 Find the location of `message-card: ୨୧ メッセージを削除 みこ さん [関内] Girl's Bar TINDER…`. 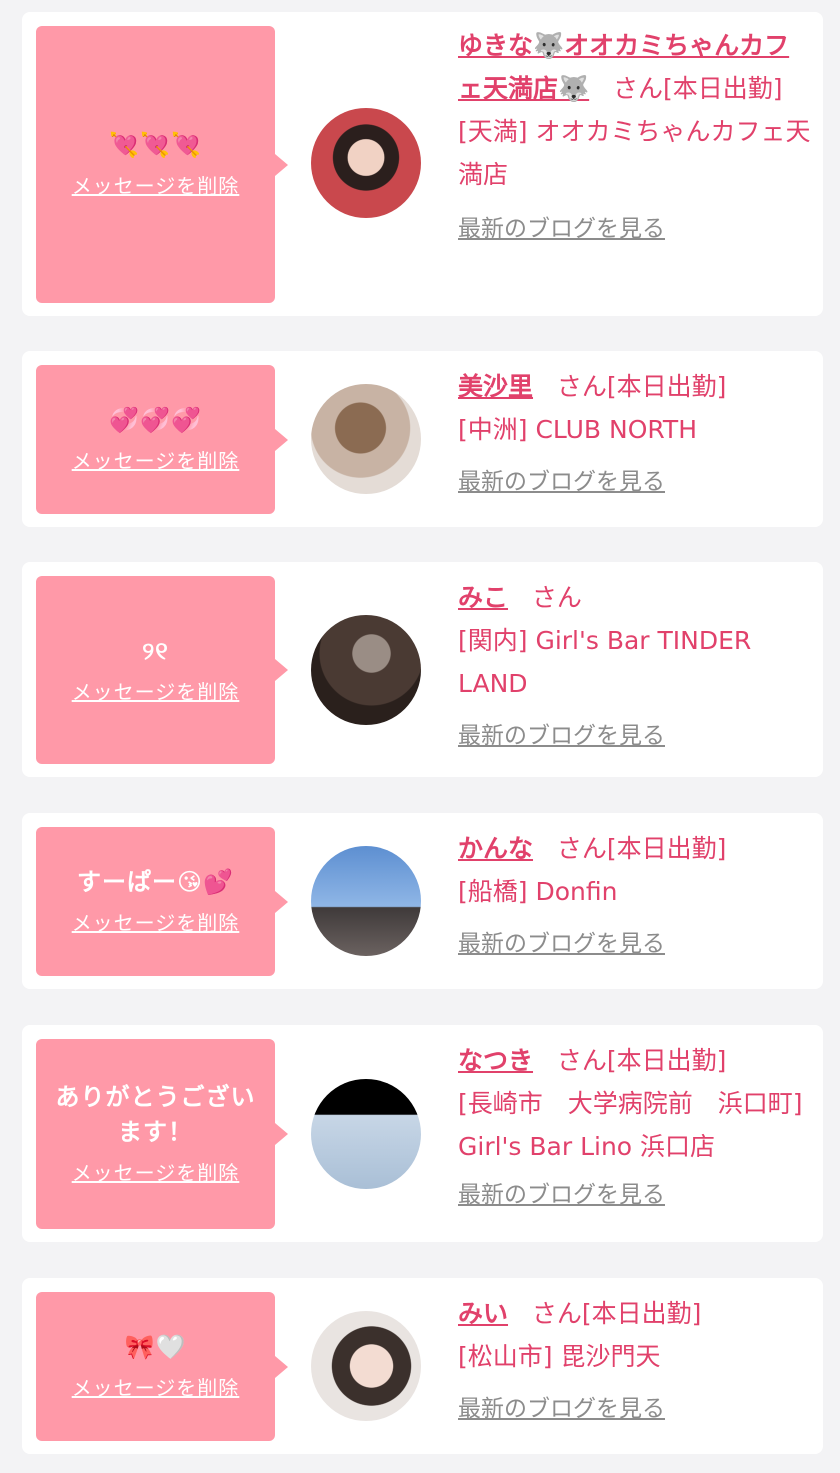

message-card: ୨୧ メッセージを削除 みこ さん [関内] Girl's Bar TINDER… is located at coordinates (422, 669).